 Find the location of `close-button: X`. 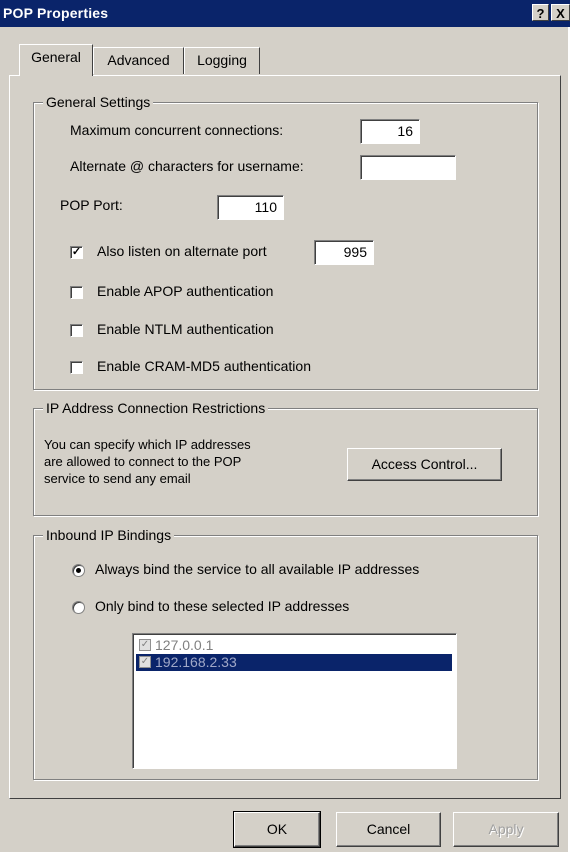

close-button: X is located at coordinates (560, 12).